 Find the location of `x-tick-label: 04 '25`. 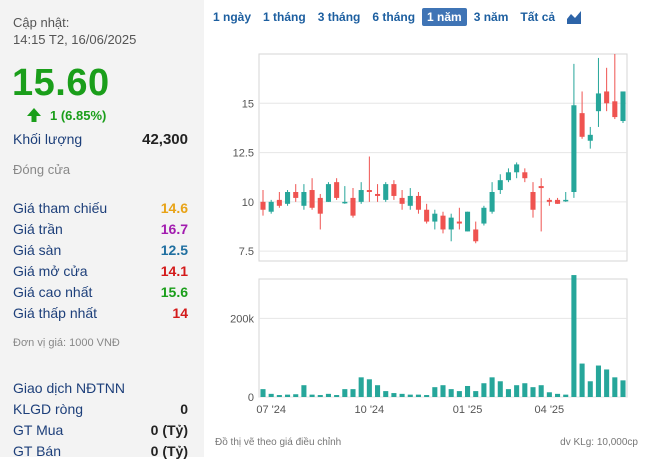

x-tick-label: 04 '25 is located at coordinates (550, 410).